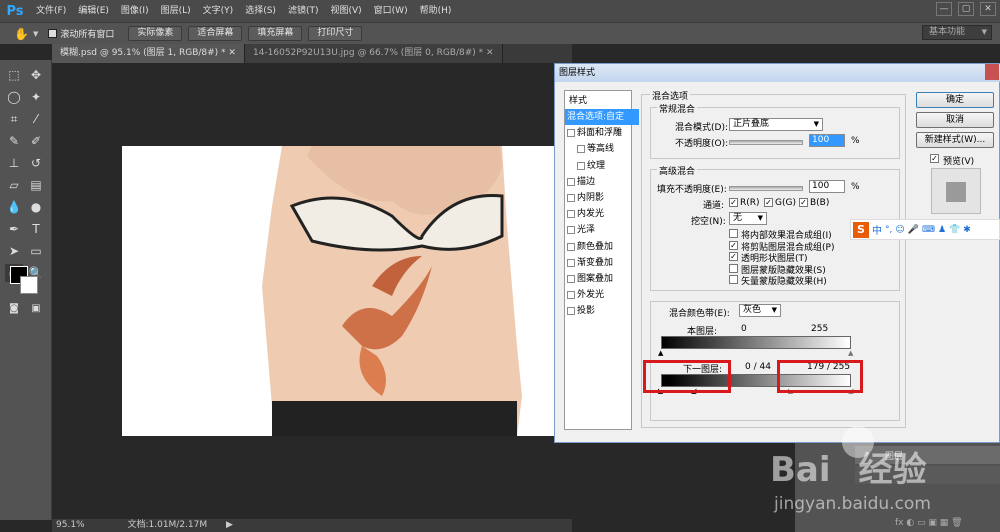 The image size is (1000, 532). What do you see at coordinates (602, 149) in the screenshot?
I see `style-item-2: 等高线` at bounding box center [602, 149].